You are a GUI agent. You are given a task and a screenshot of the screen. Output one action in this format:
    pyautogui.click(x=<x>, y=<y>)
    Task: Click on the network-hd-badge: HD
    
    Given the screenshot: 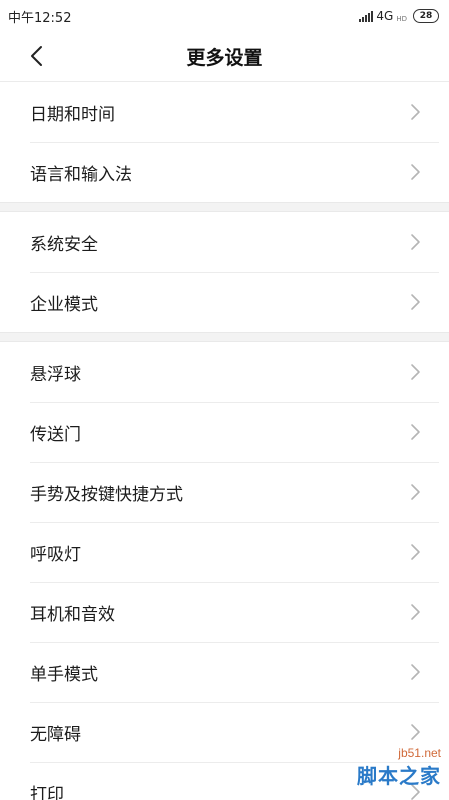 What is the action you would take?
    pyautogui.click(x=401, y=18)
    